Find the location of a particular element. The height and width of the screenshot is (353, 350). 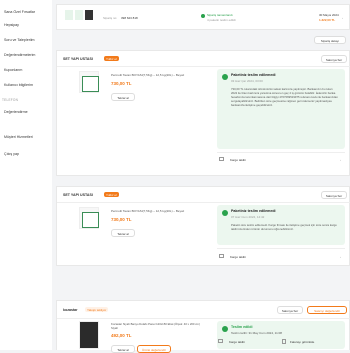

sidebar-item-offers: Sana Özel Fırsatlar is located at coordinates (19, 12).